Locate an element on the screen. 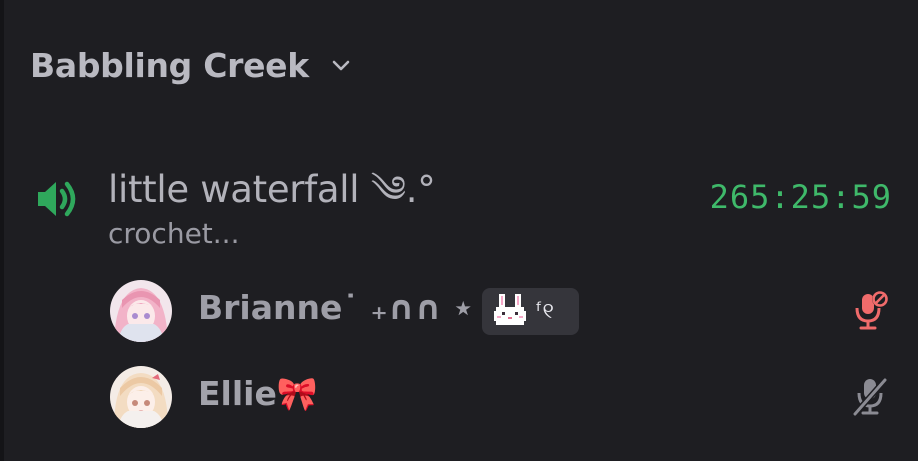  voice-user-ellie: Ellie🎀 is located at coordinates (505, 397).